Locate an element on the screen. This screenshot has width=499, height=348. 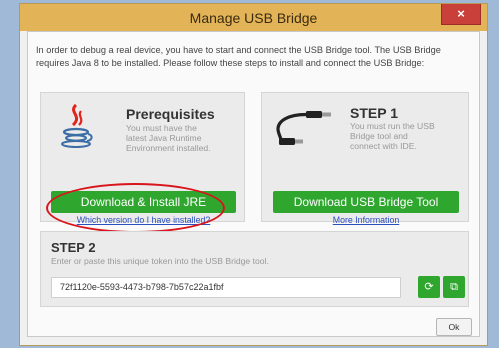
step1-description-line-1: You must run the USB is located at coordinates (392, 126).